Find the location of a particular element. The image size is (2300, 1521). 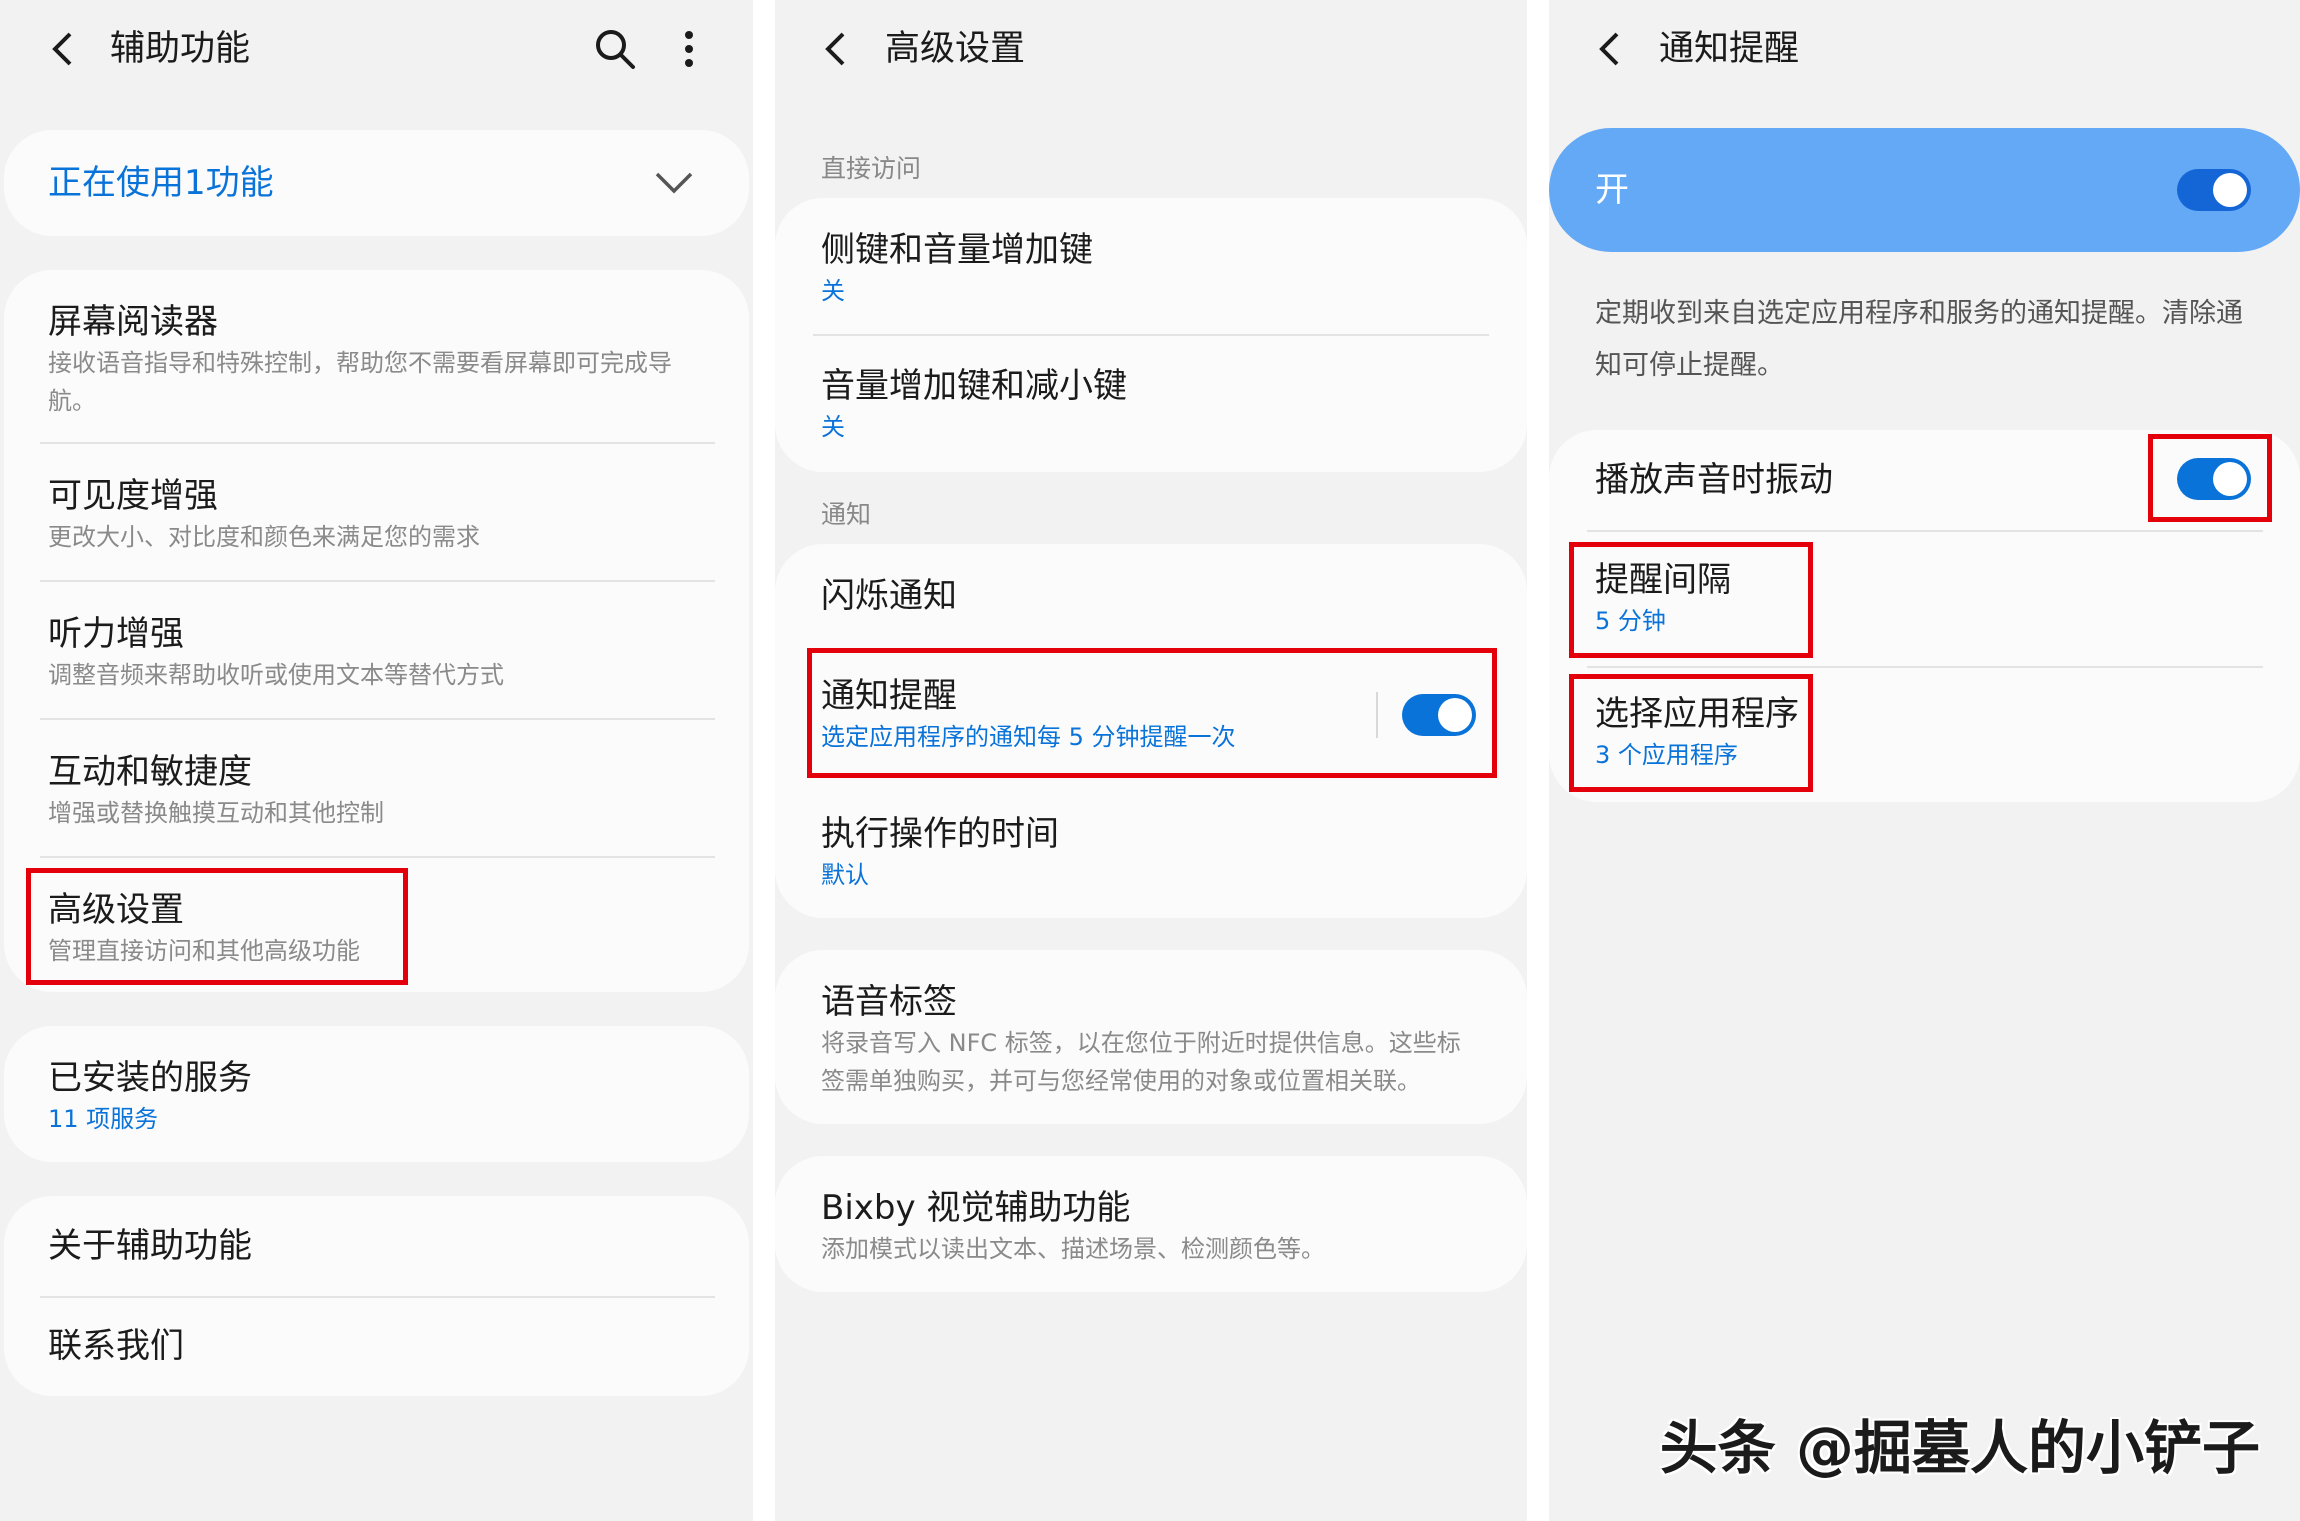

watermark: 头条 @掘墓人的小铲子 is located at coordinates (1959, 1448).